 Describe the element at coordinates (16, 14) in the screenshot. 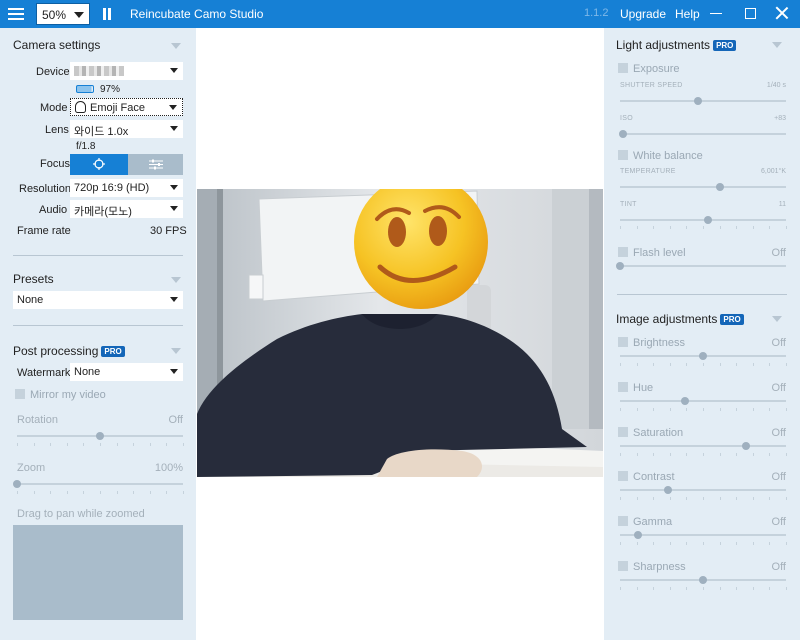

I see `hamburger-icon` at that location.